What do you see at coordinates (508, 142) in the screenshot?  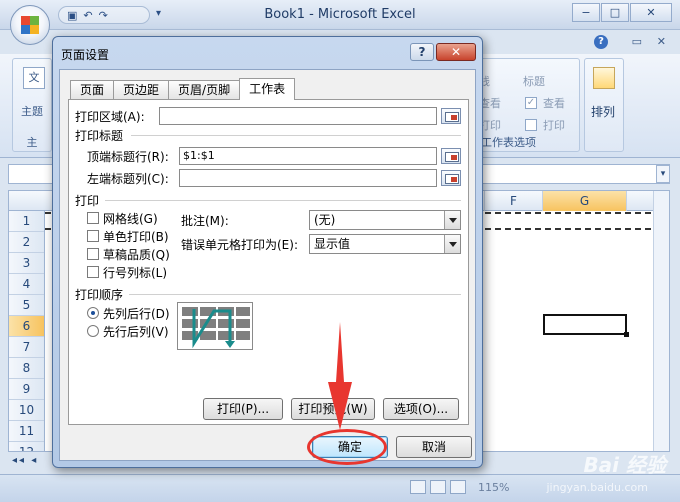 I see `sheet-options-caption: 工作表选项` at bounding box center [508, 142].